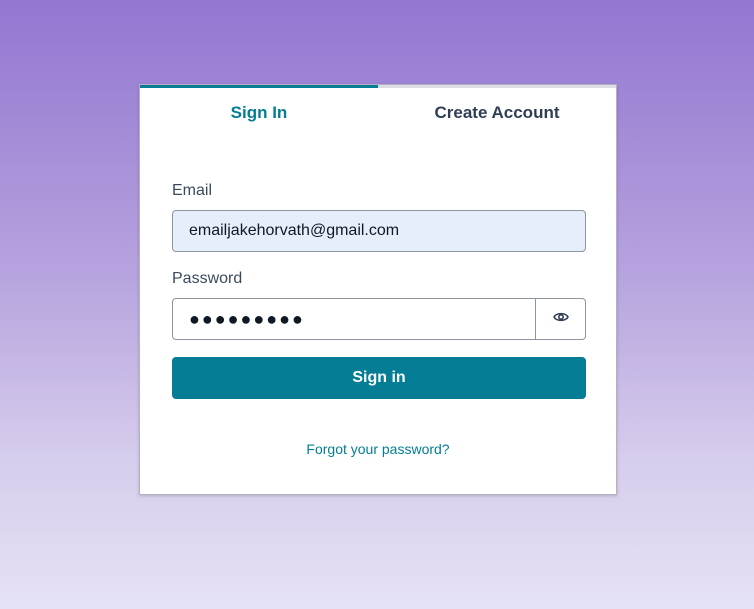  What do you see at coordinates (207, 278) in the screenshot?
I see `password-label: Password` at bounding box center [207, 278].